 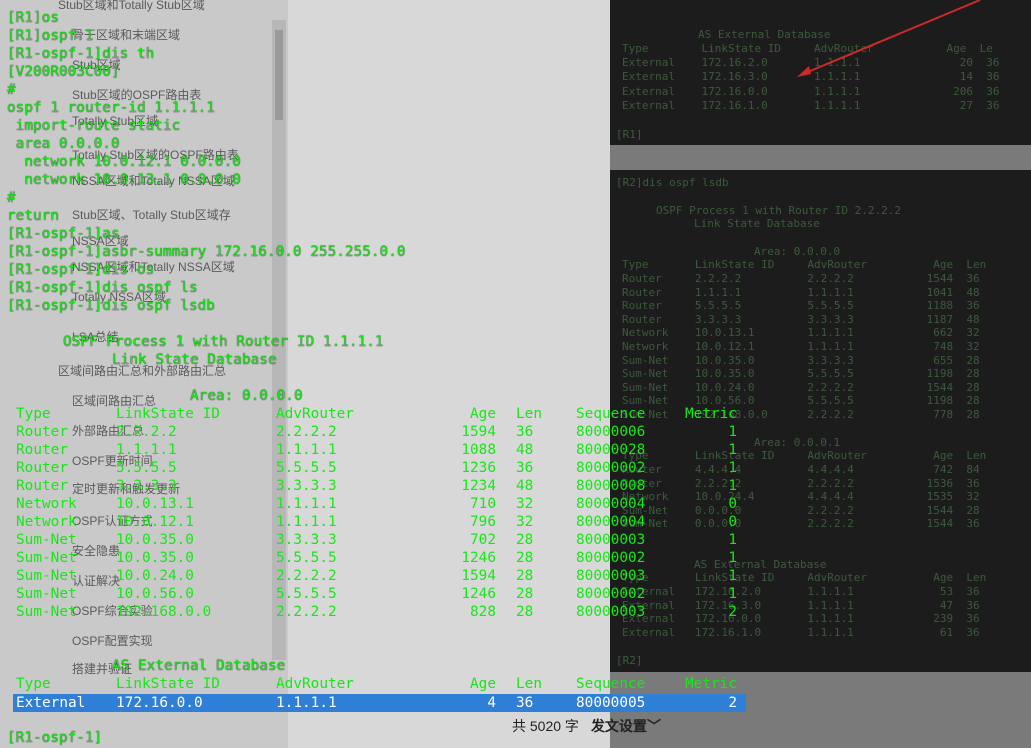 What do you see at coordinates (483, 540) in the screenshot?
I see `table-cell: 702` at bounding box center [483, 540].